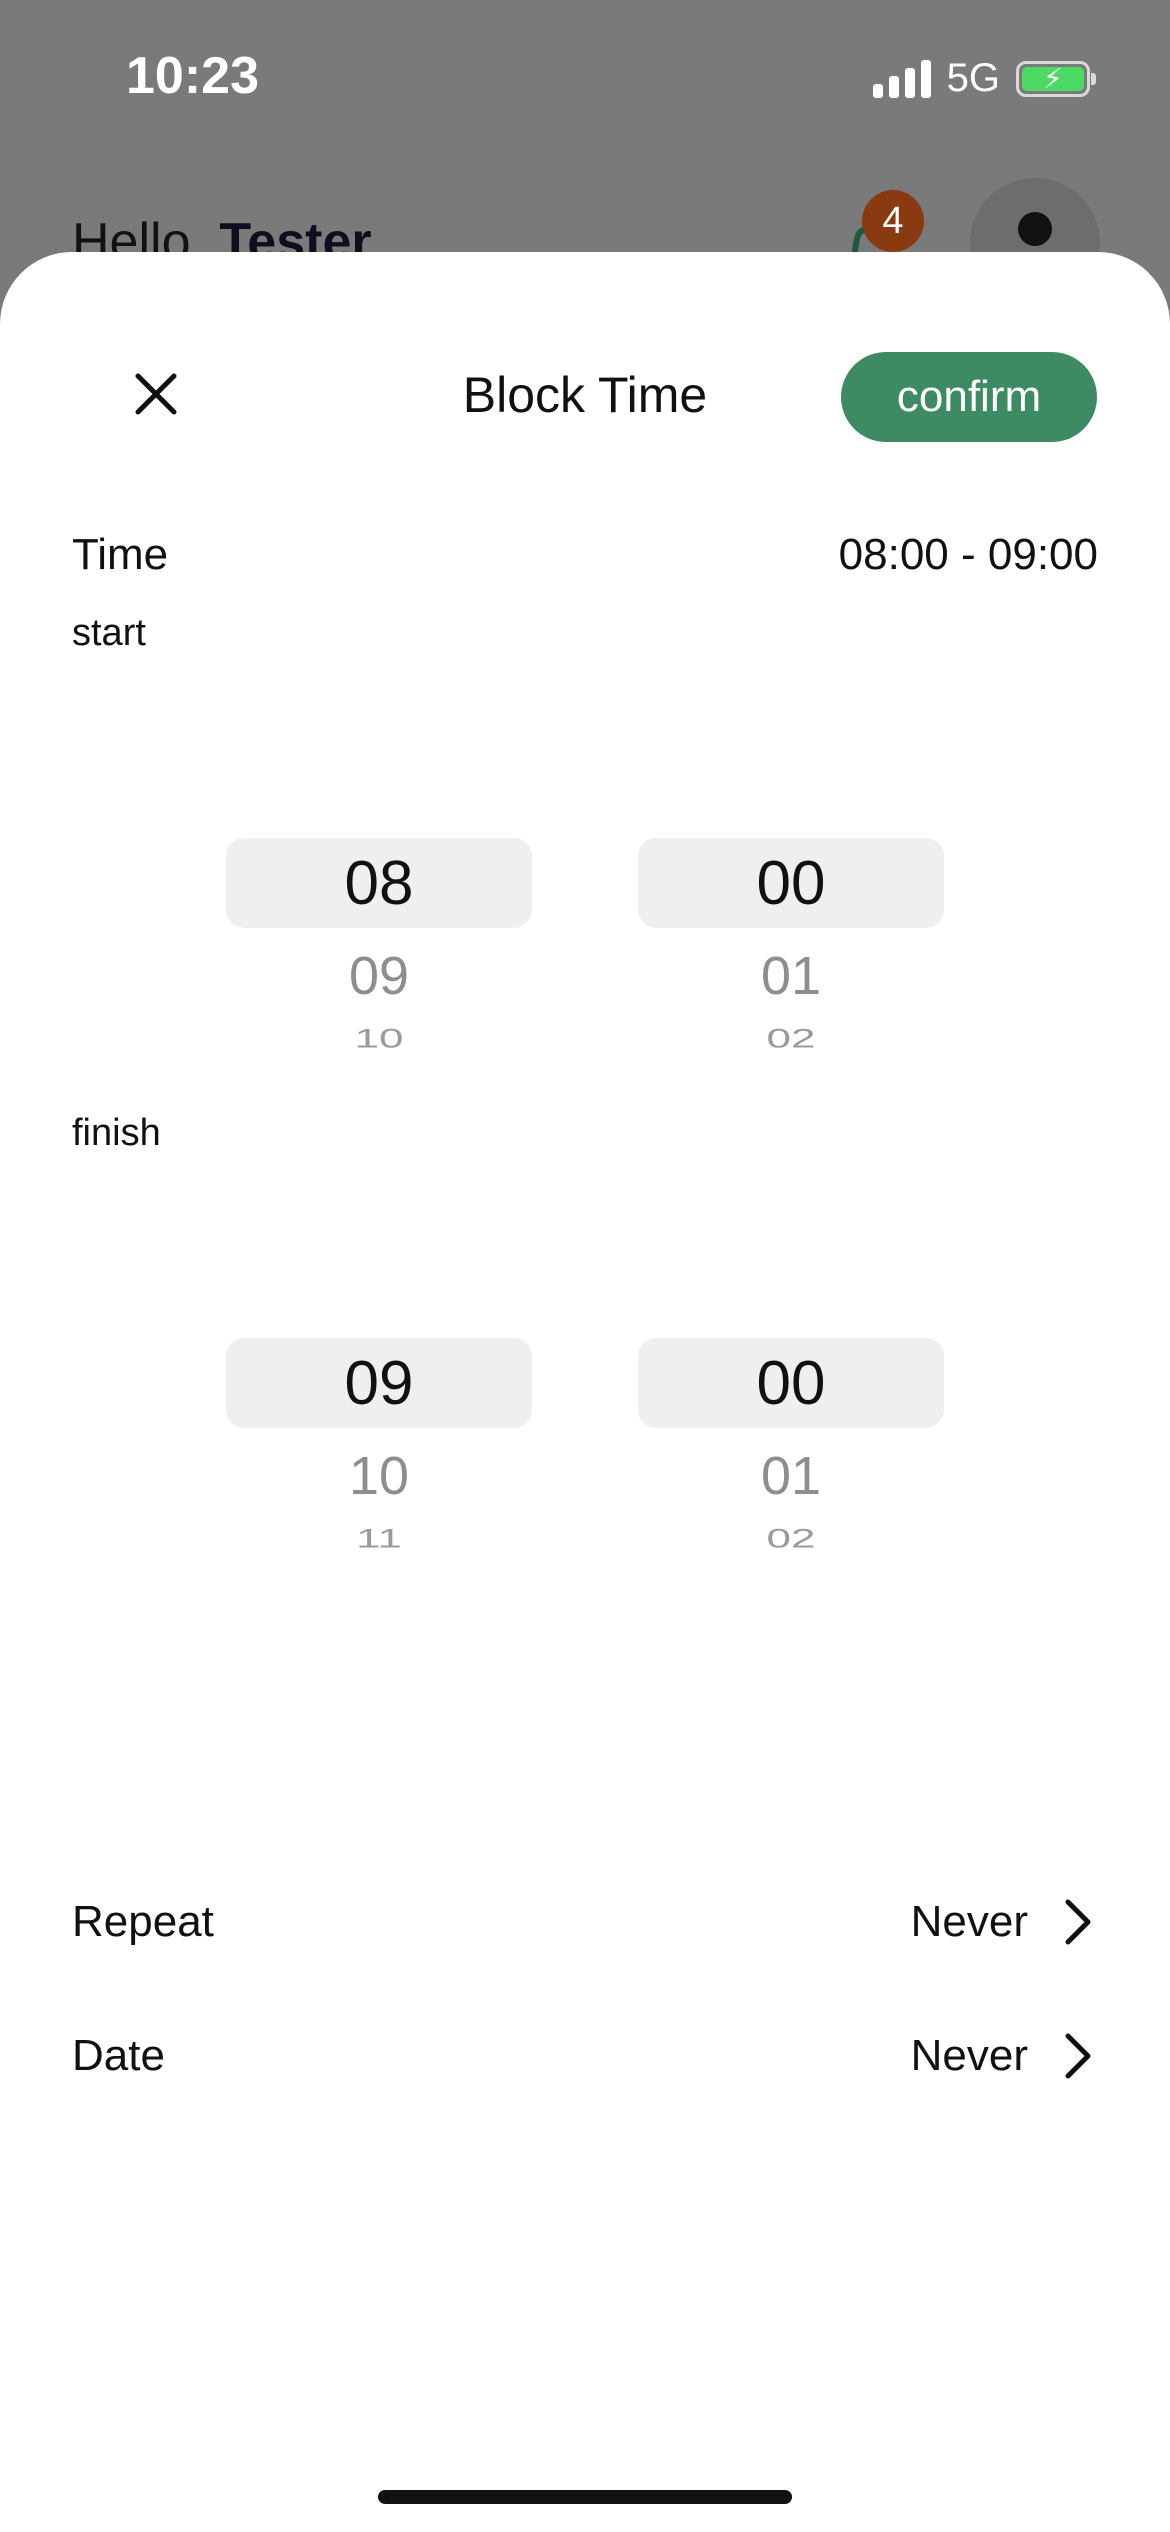  What do you see at coordinates (791, 883) in the screenshot?
I see `start-minute-selected: 00` at bounding box center [791, 883].